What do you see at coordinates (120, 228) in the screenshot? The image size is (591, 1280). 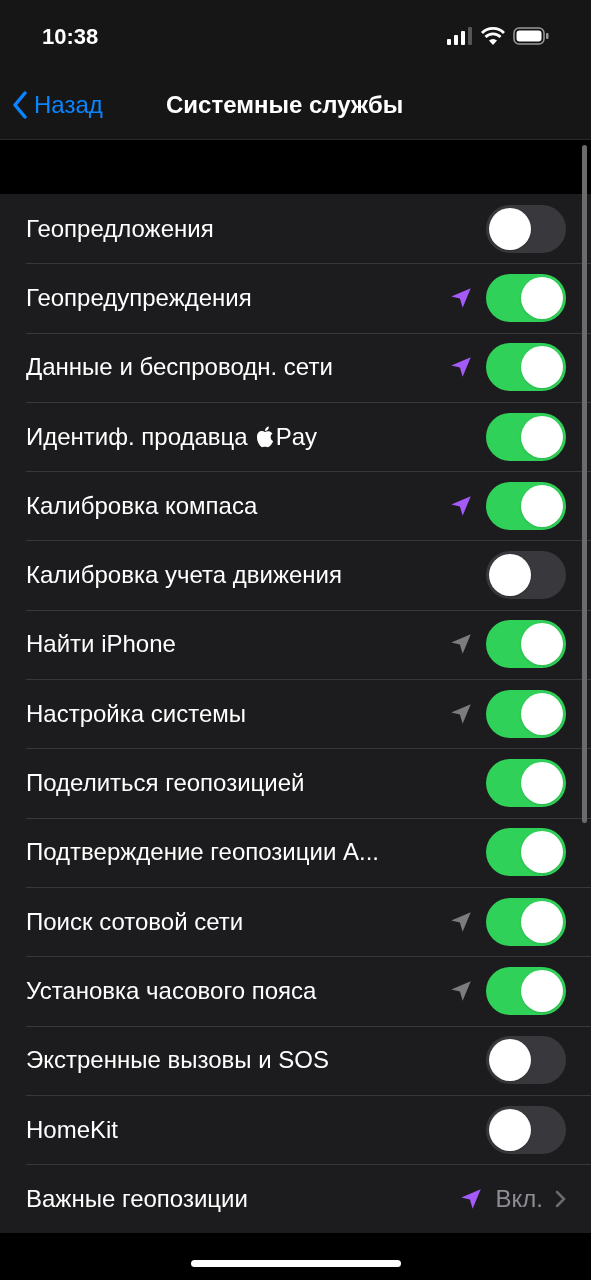 I see `row-label: Геопредложения` at bounding box center [120, 228].